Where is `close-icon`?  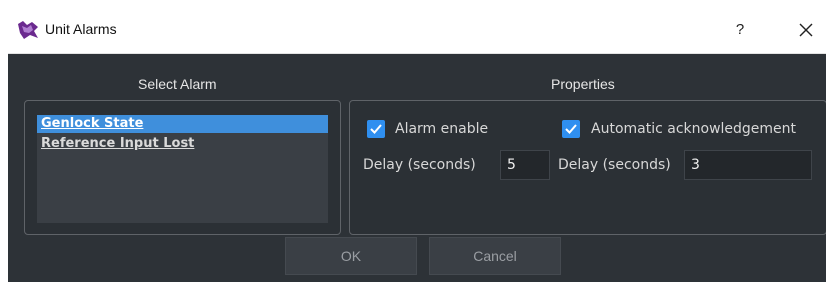 close-icon is located at coordinates (806, 30).